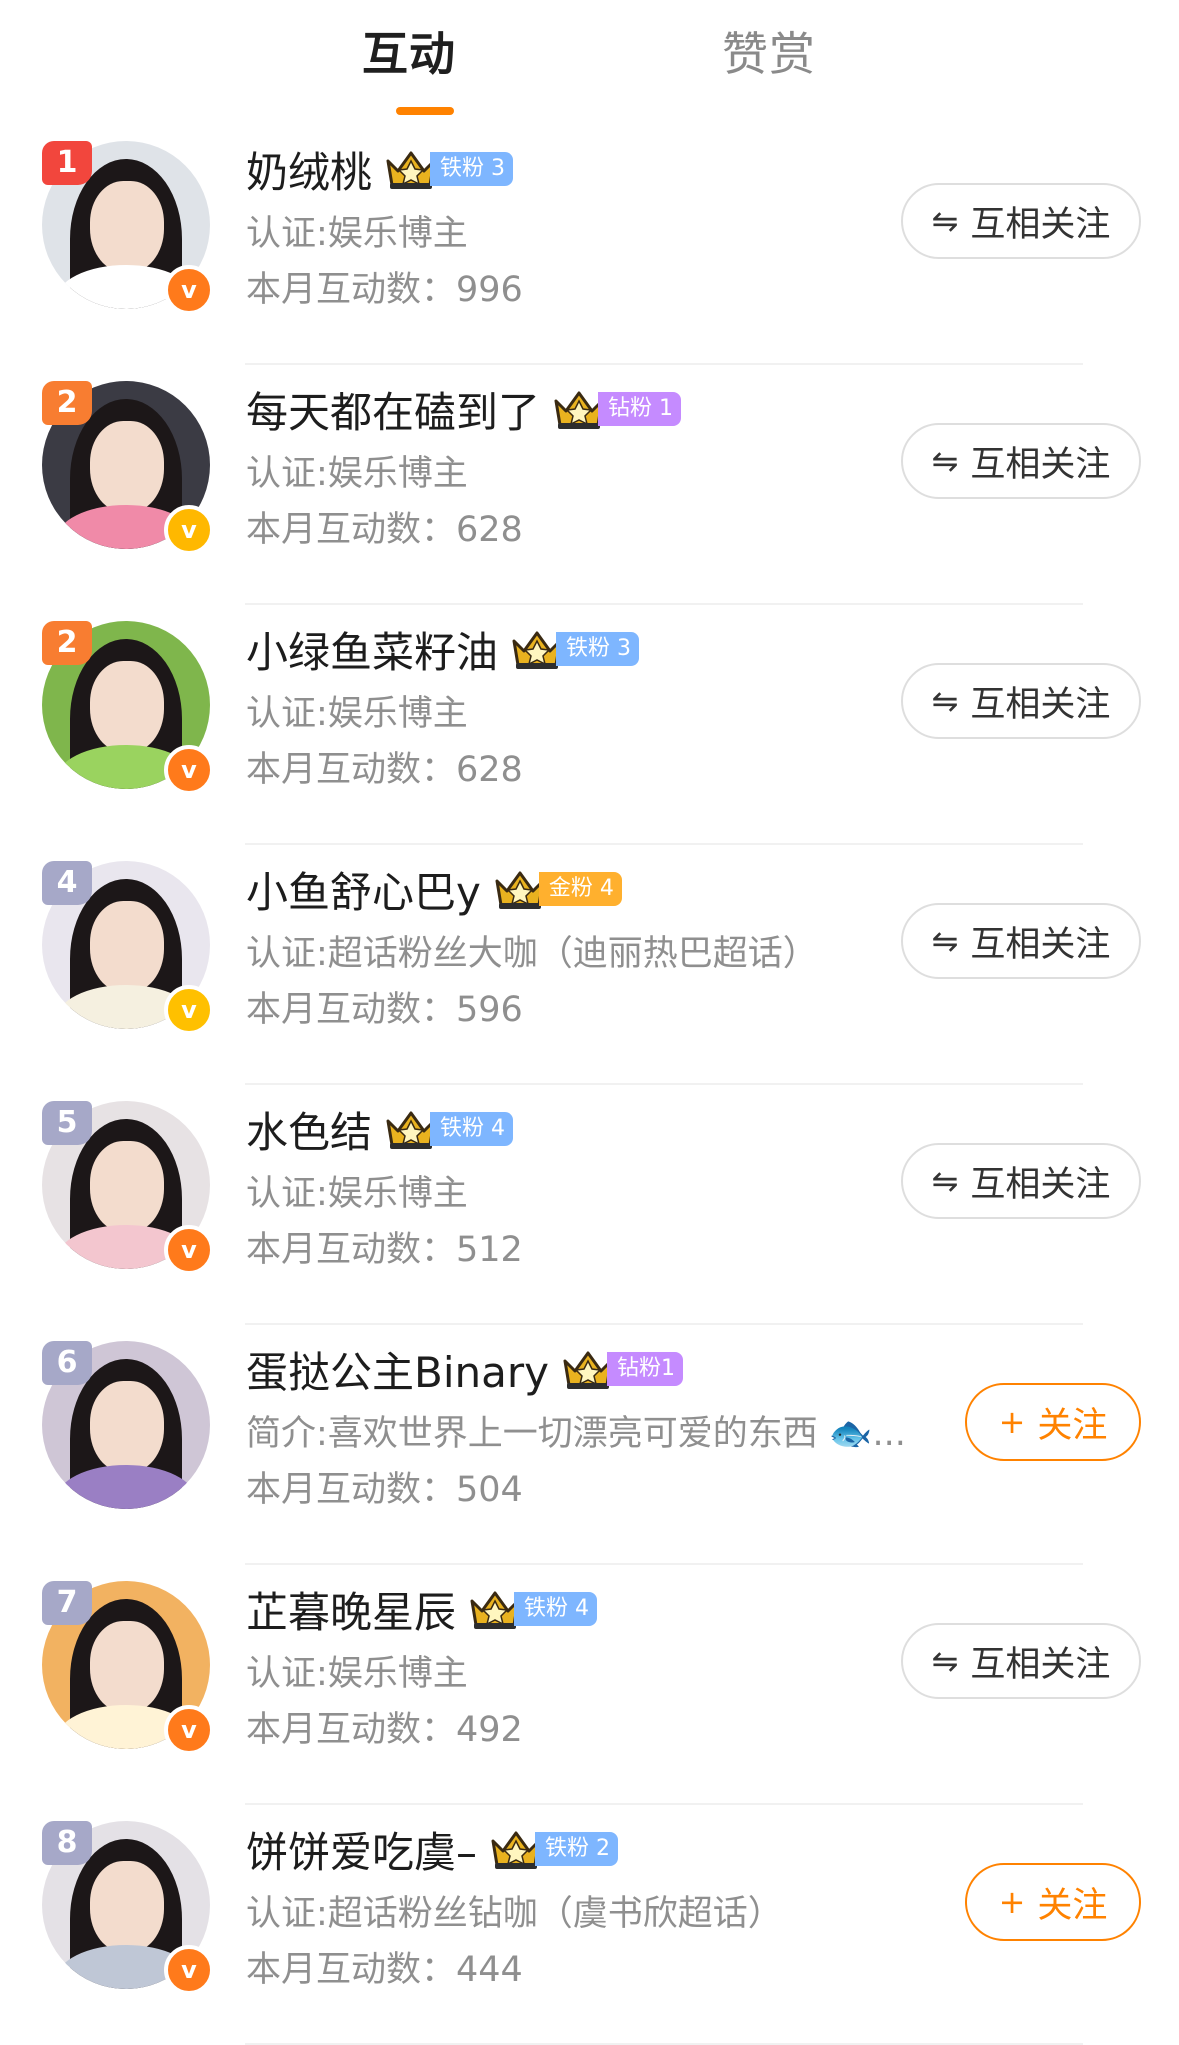  I want to click on name-line: 每天都在磕到了 钻粉 1, so click(464, 409).